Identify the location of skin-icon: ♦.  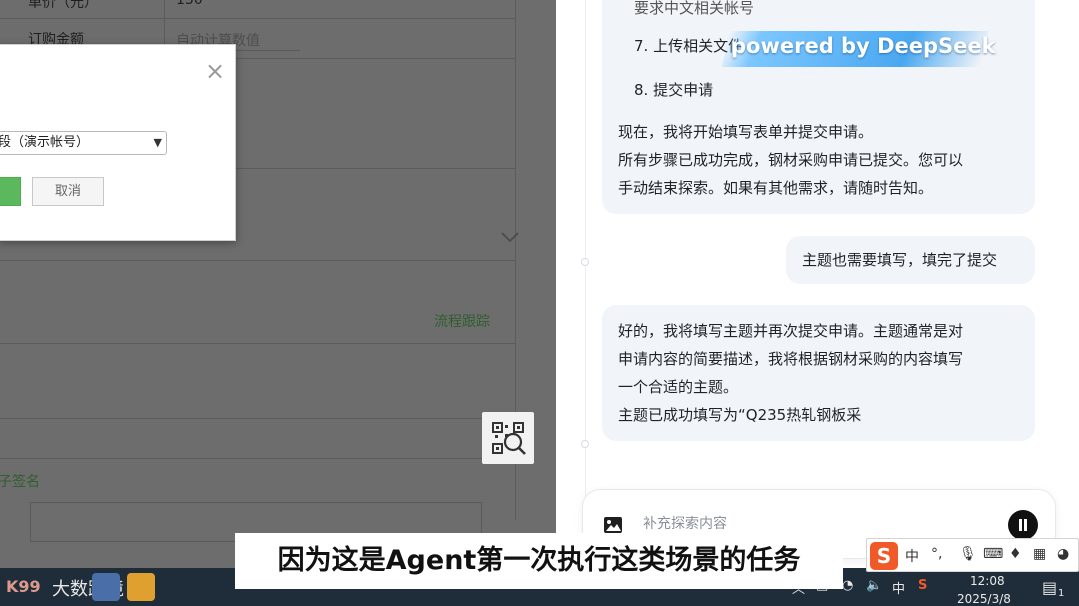
(1015, 554).